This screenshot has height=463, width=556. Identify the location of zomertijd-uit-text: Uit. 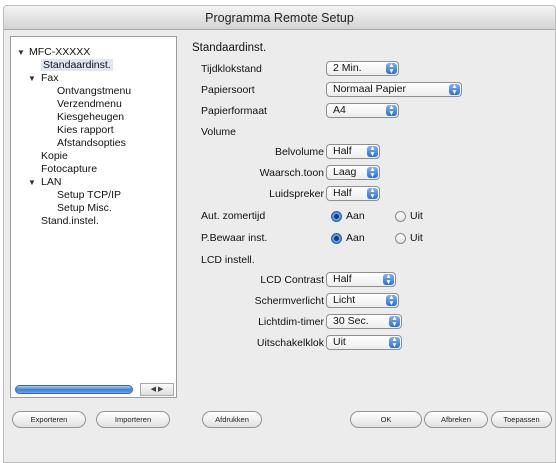
(416, 216).